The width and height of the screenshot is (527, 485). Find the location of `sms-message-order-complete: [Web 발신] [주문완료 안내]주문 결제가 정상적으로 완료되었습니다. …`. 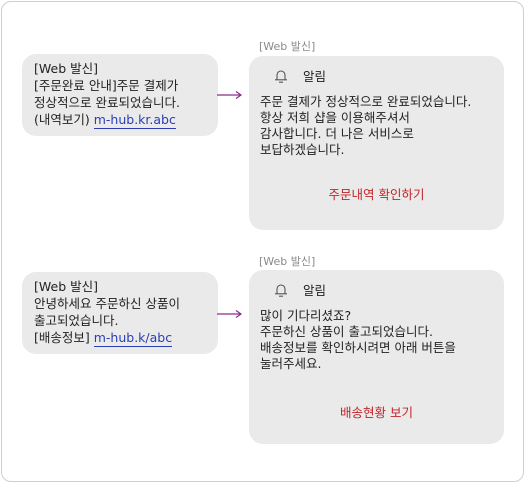

sms-message-order-complete: [Web 발신] [주문완료 안내]주문 결제가 정상적으로 완료되었습니다. … is located at coordinates (120, 95).